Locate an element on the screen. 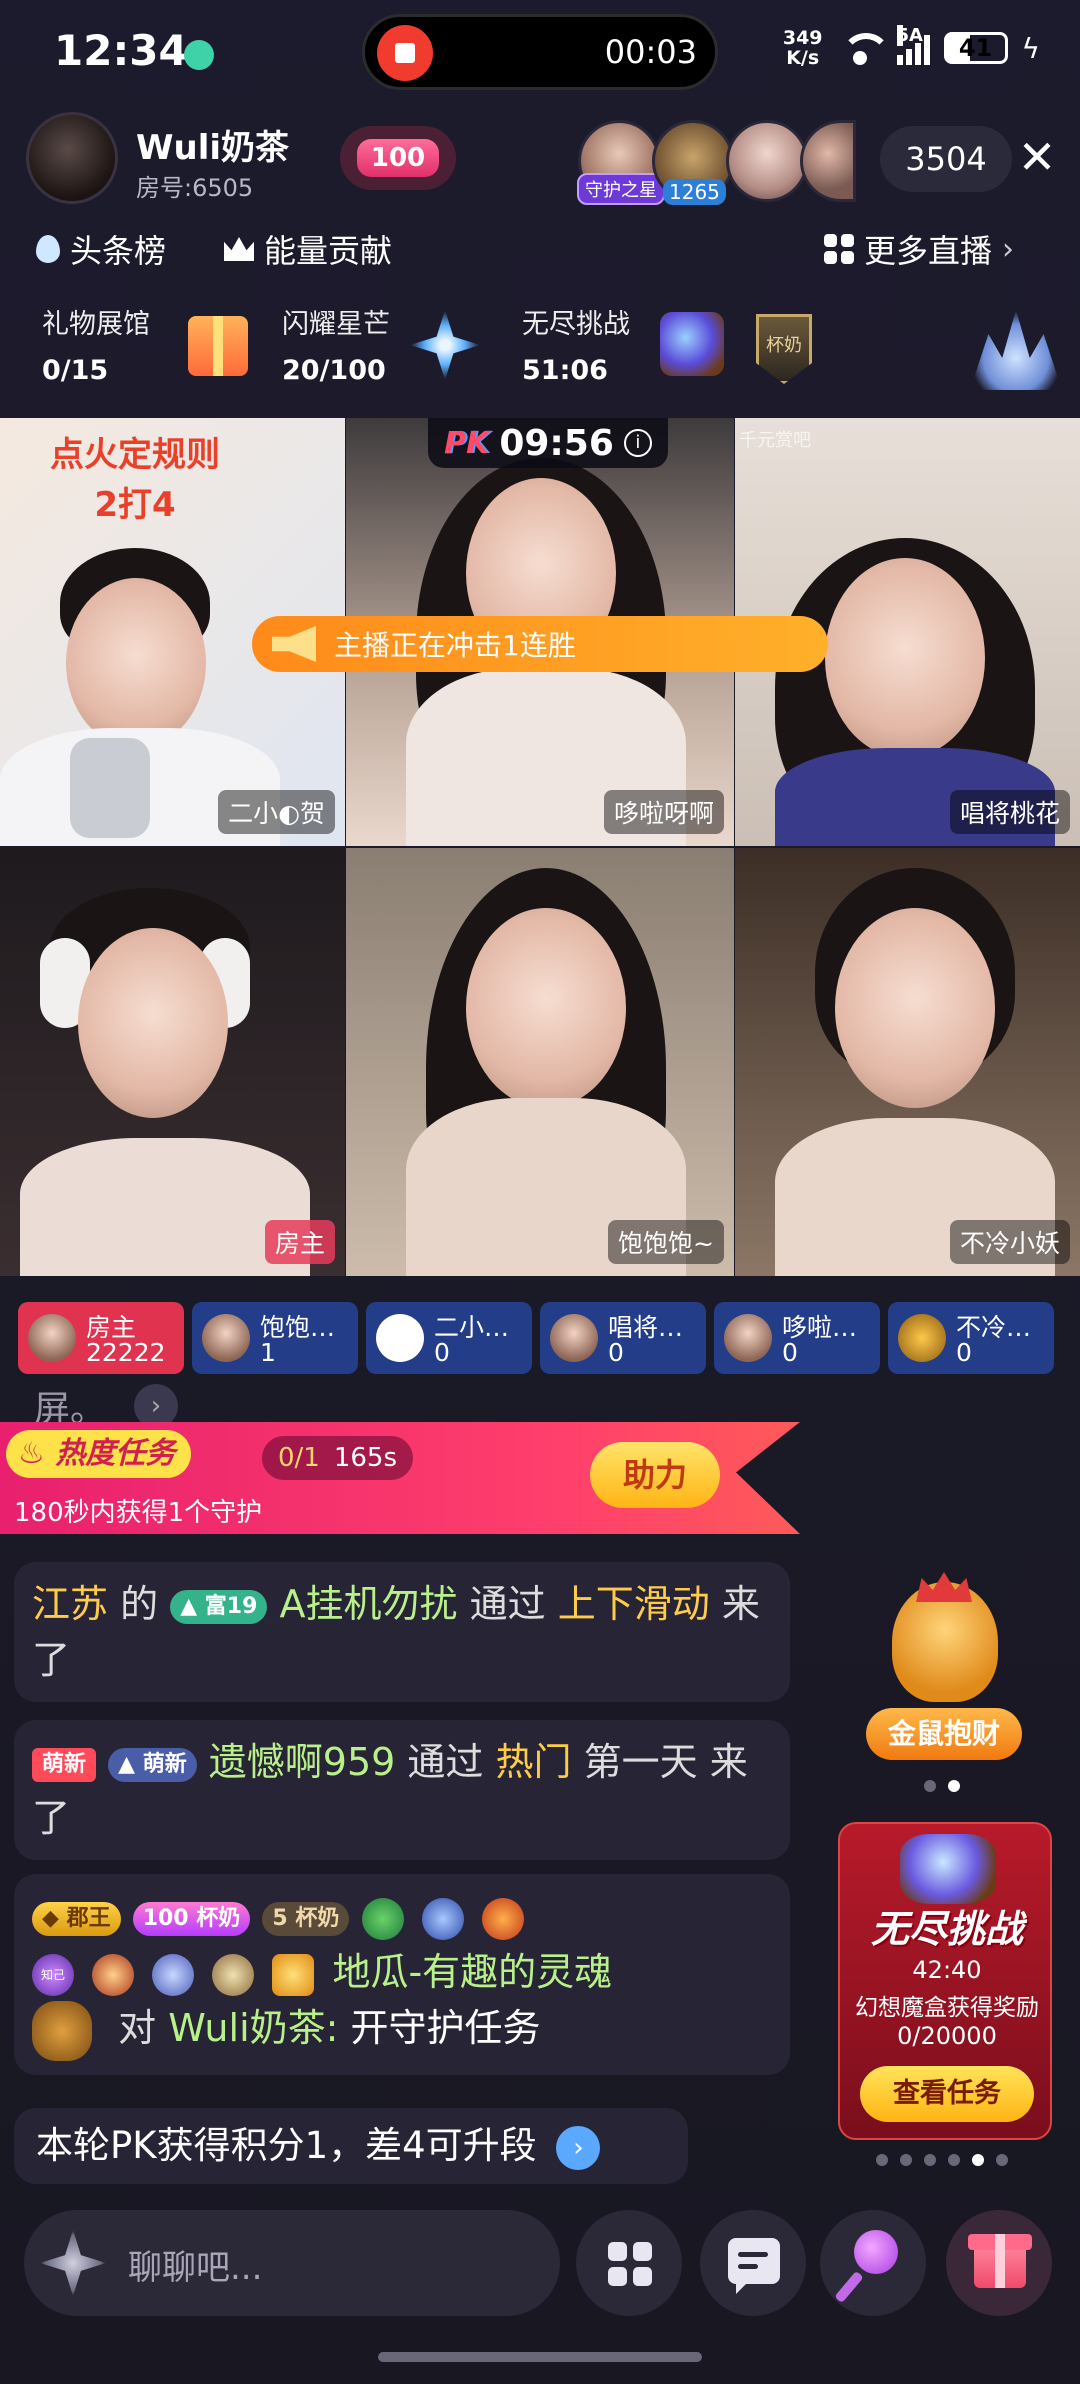  flame-icon: ♨ is located at coordinates (37, 1453).